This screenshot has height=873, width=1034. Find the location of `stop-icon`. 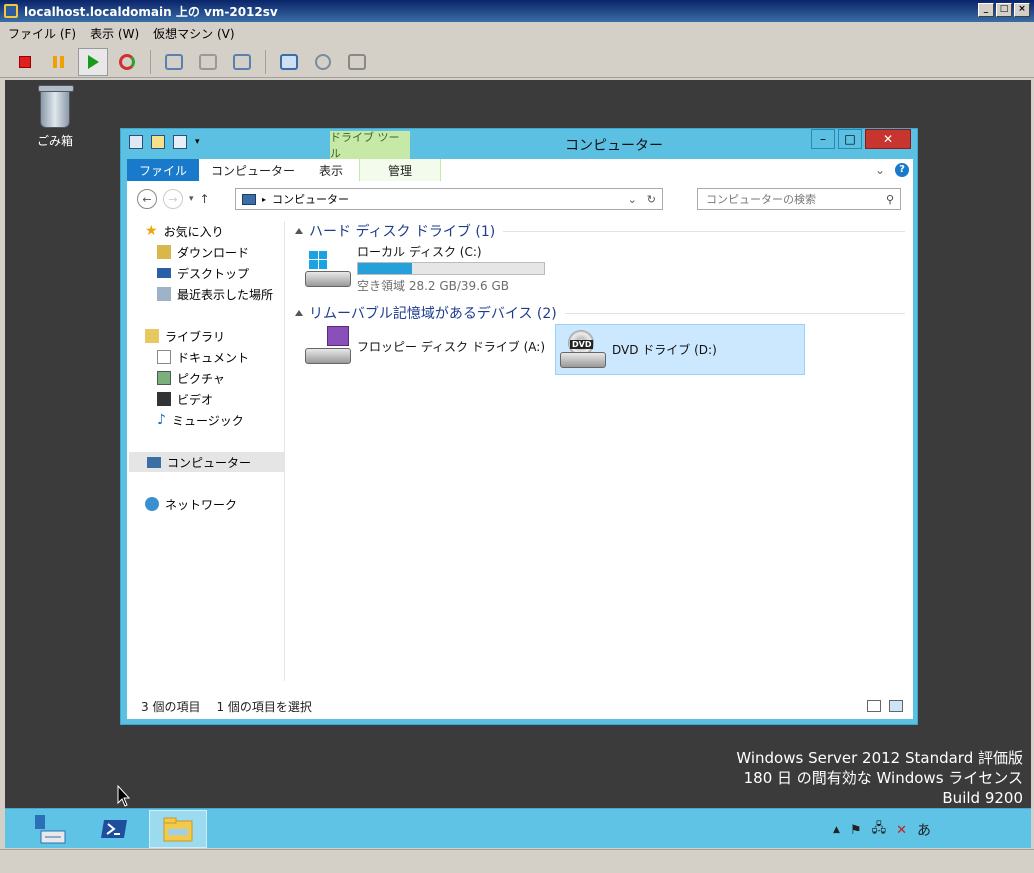

stop-icon is located at coordinates (25, 61).